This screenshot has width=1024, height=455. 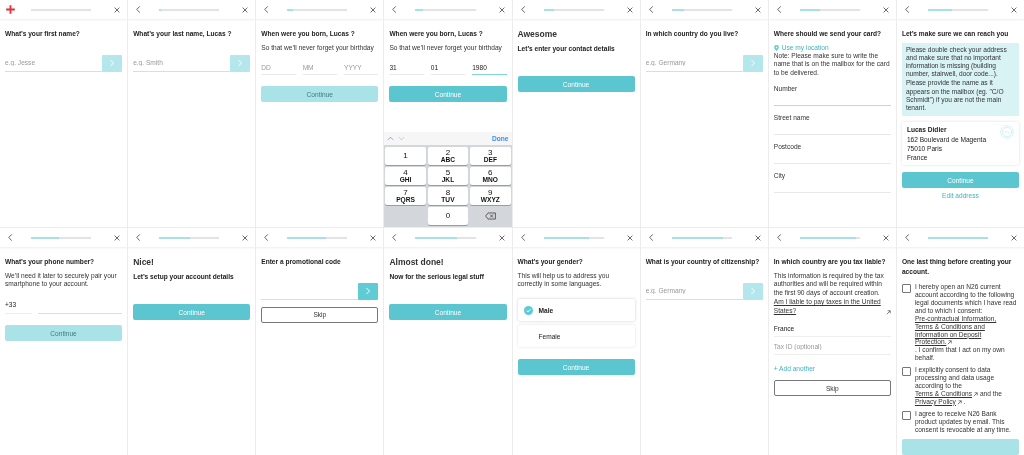 I want to click on keypad-key: 0, so click(x=448, y=216).